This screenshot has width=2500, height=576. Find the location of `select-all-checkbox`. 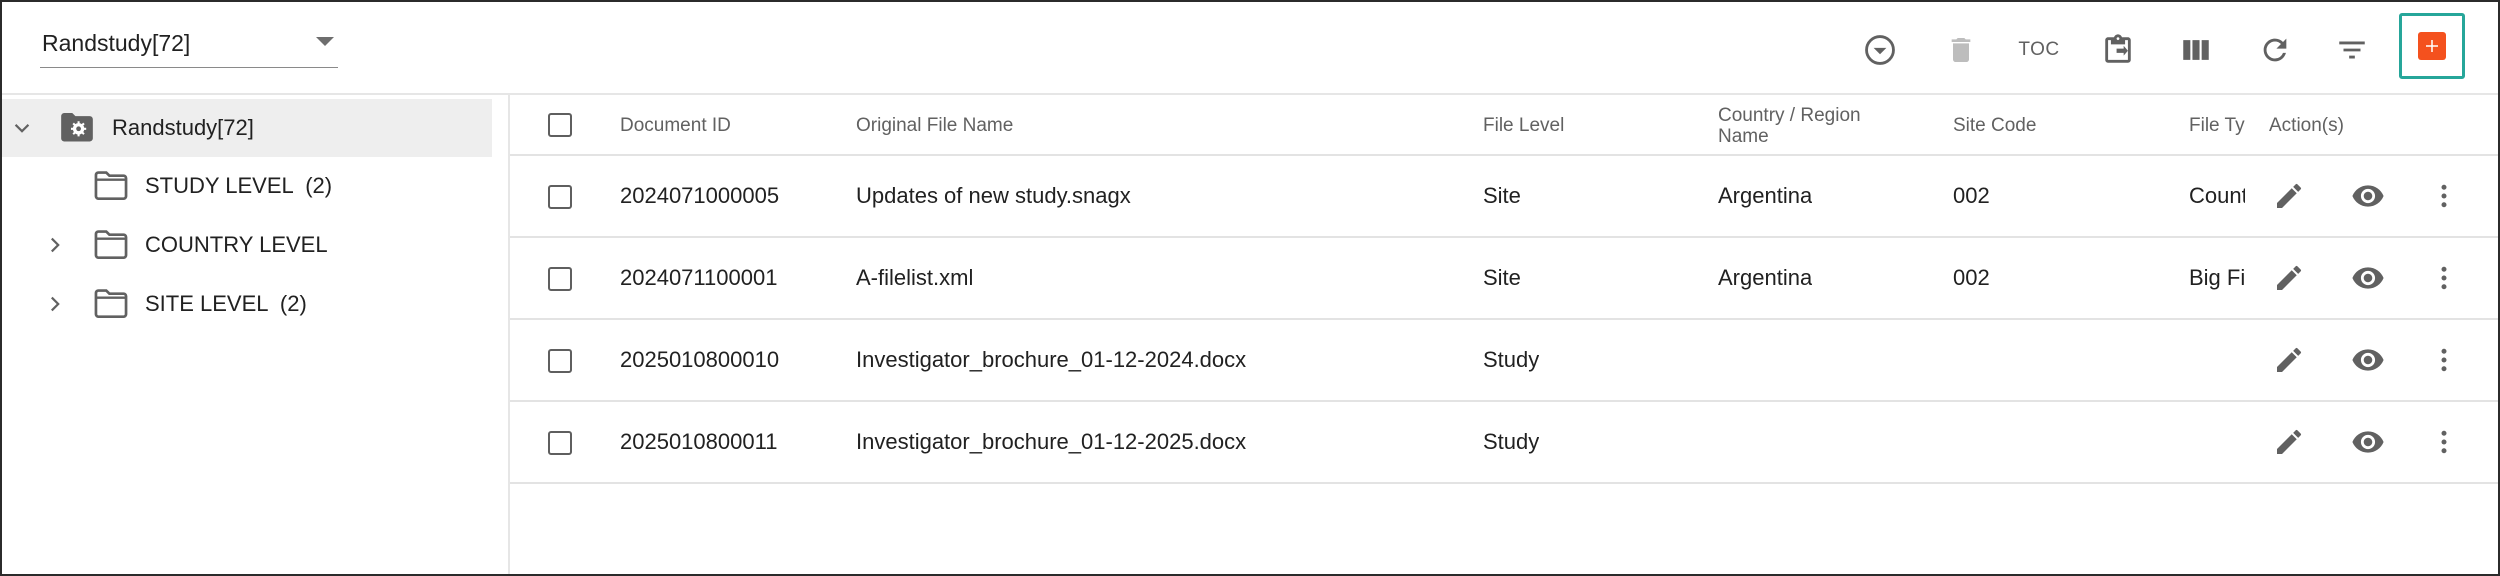

select-all-checkbox is located at coordinates (560, 125).